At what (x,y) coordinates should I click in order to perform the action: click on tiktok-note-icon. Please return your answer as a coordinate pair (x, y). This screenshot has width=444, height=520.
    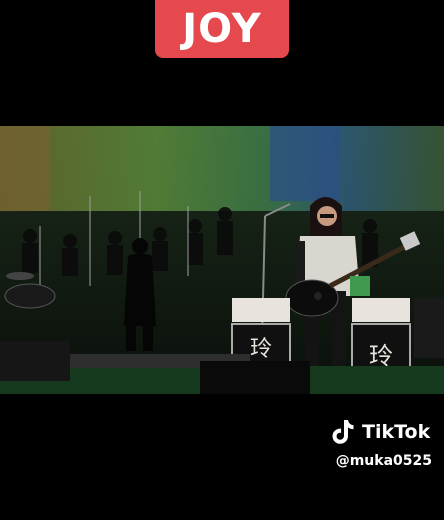
    Looking at the image, I should click on (343, 432).